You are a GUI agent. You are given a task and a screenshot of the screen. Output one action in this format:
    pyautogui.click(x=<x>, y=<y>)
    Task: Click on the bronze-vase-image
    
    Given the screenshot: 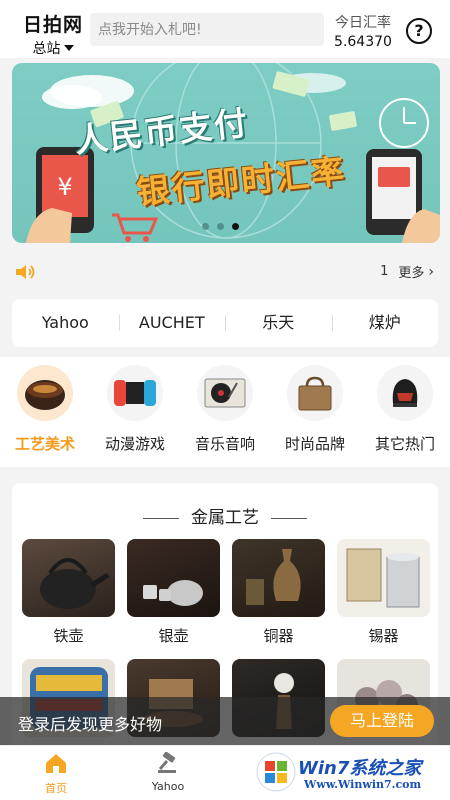 What is the action you would take?
    pyautogui.click(x=278, y=578)
    